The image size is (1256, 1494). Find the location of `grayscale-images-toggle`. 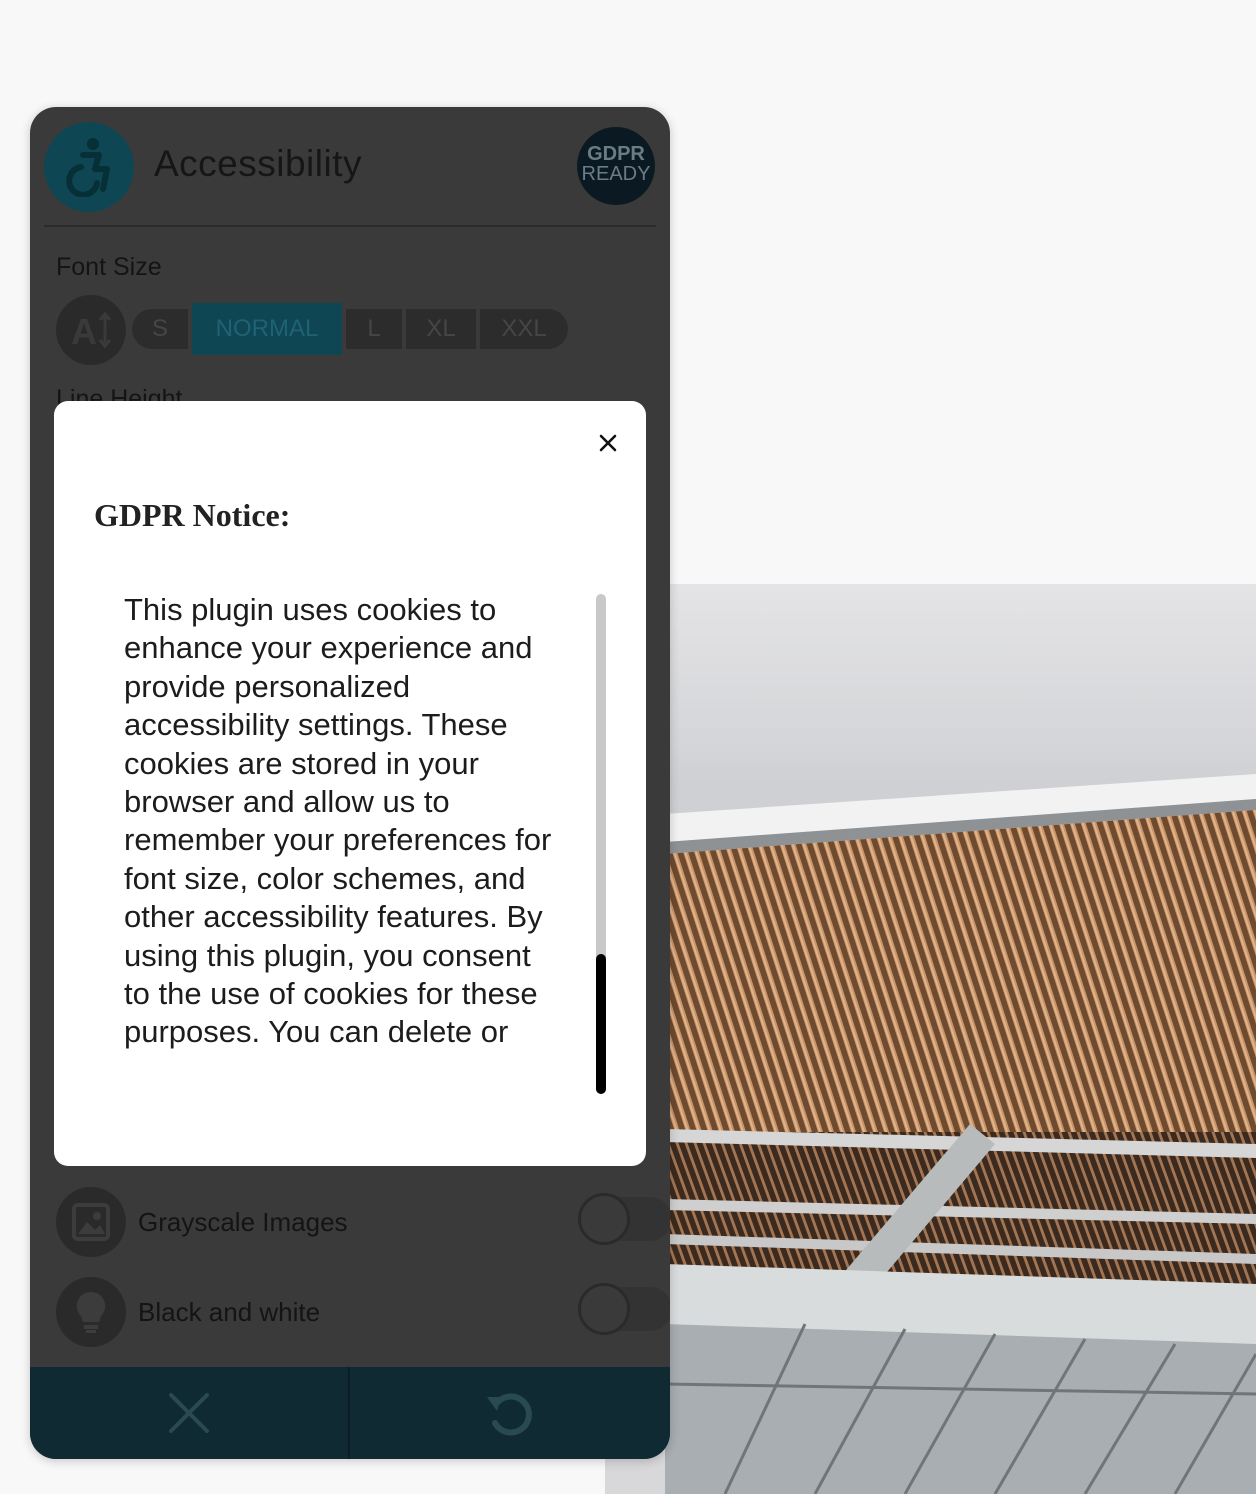

grayscale-images-toggle is located at coordinates (624, 1219).